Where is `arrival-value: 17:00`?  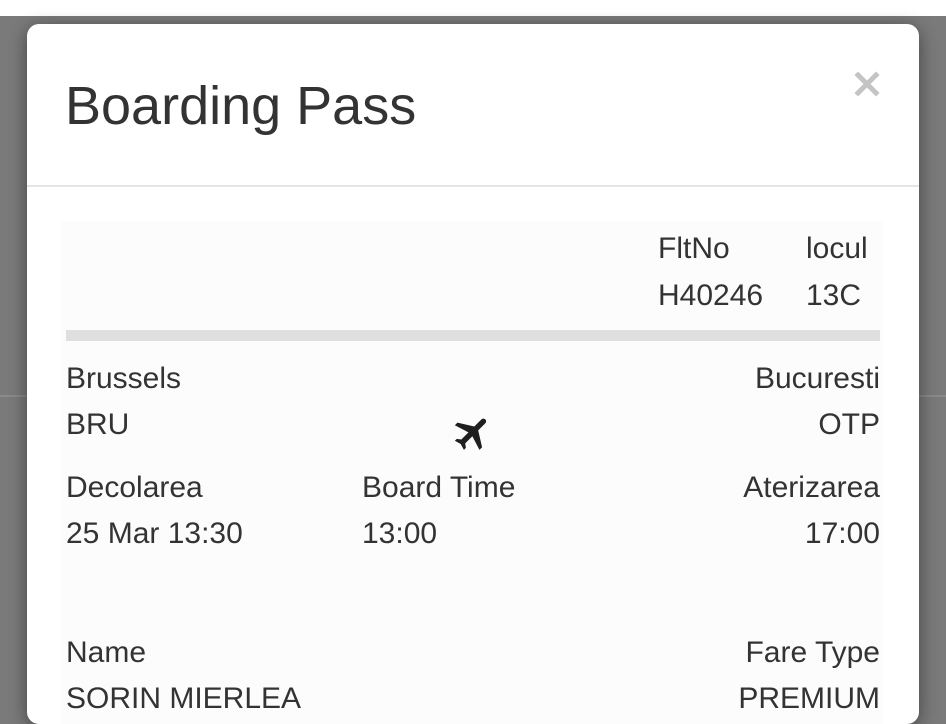 arrival-value: 17:00 is located at coordinates (842, 533).